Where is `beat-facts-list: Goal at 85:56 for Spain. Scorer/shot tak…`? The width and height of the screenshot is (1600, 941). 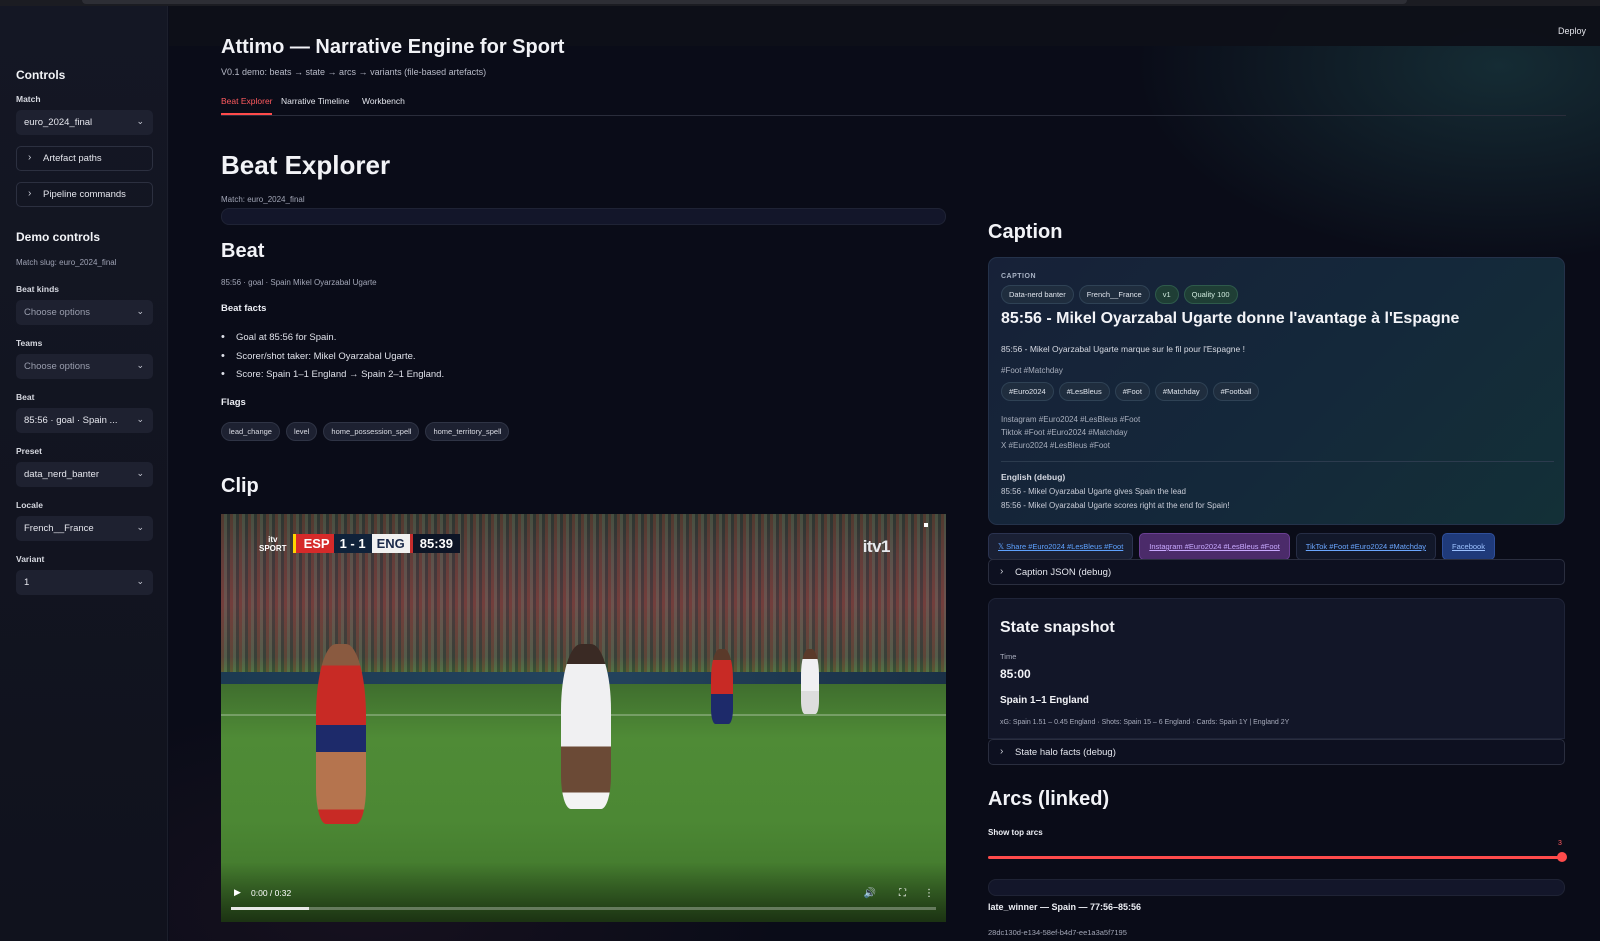
beat-facts-list: Goal at 85:56 for Spain. Scorer/shot tak… is located at coordinates (332, 359).